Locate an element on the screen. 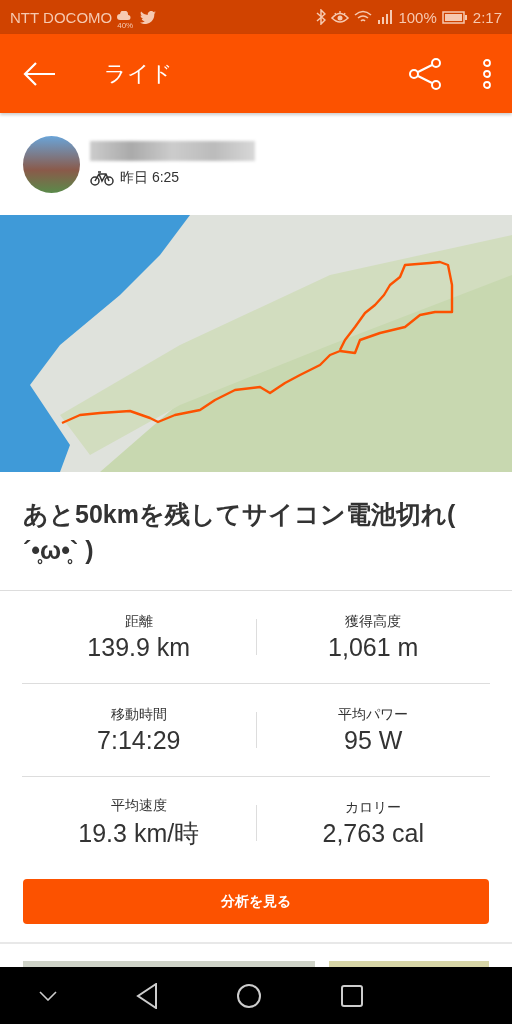 Image resolution: width=512 pixels, height=1024 pixels. stat-label: 平均パワー is located at coordinates (373, 714).